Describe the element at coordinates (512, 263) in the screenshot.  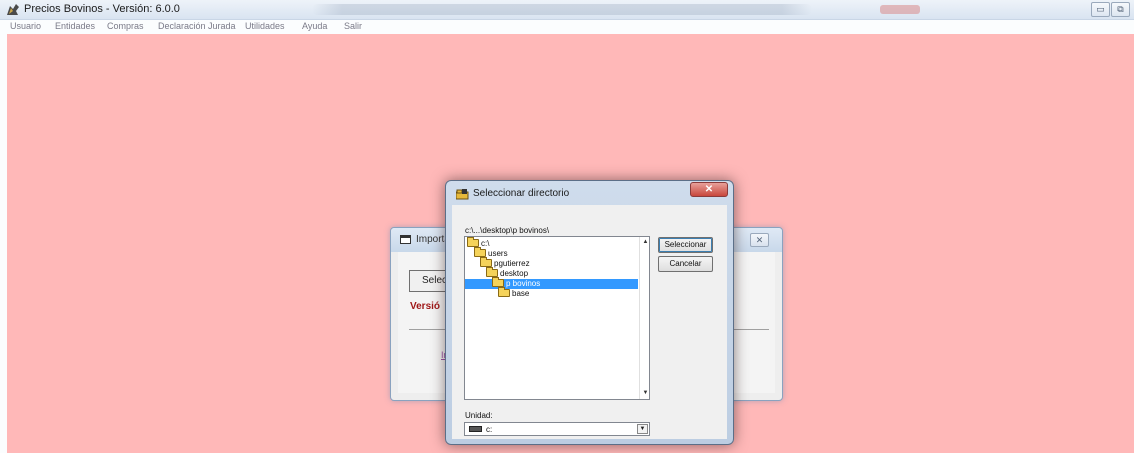
I see `tree-item-label: pgutierrez` at that location.